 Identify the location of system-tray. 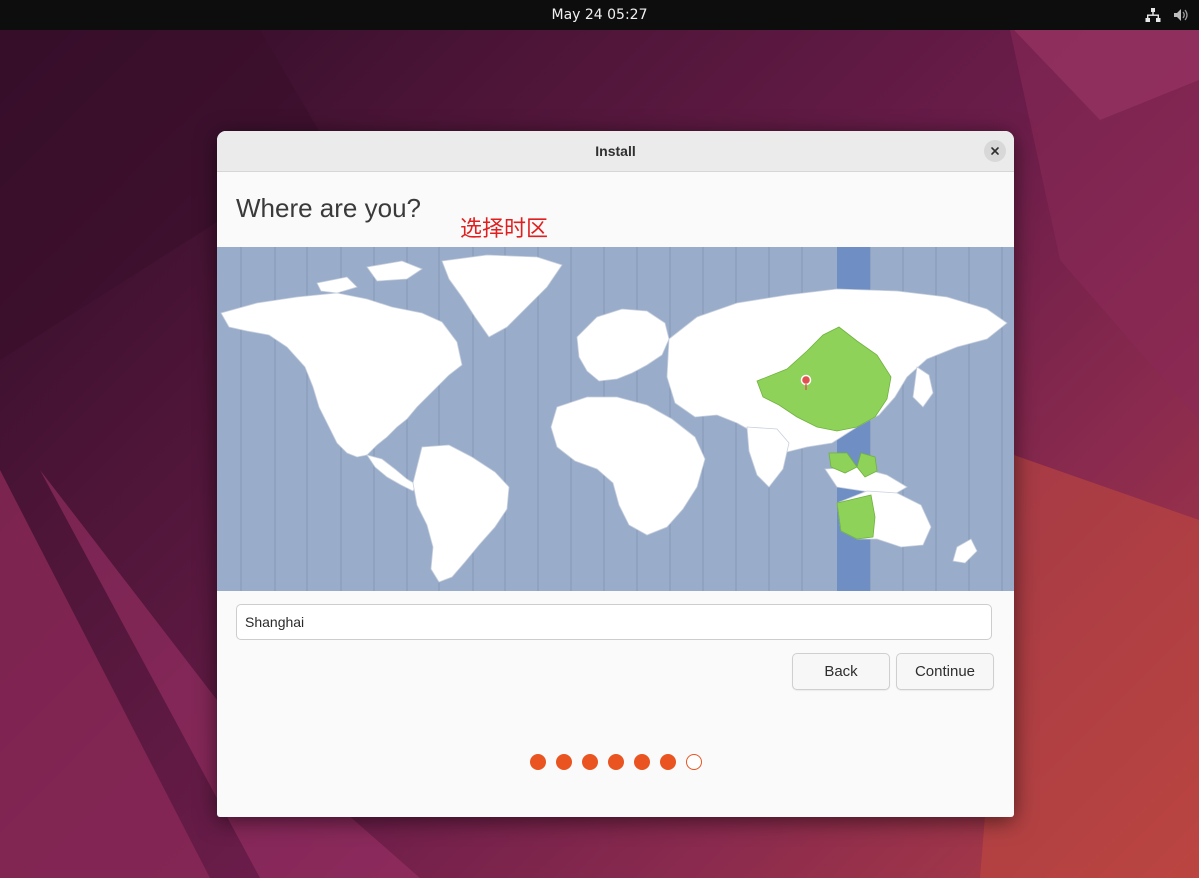
(1167, 15).